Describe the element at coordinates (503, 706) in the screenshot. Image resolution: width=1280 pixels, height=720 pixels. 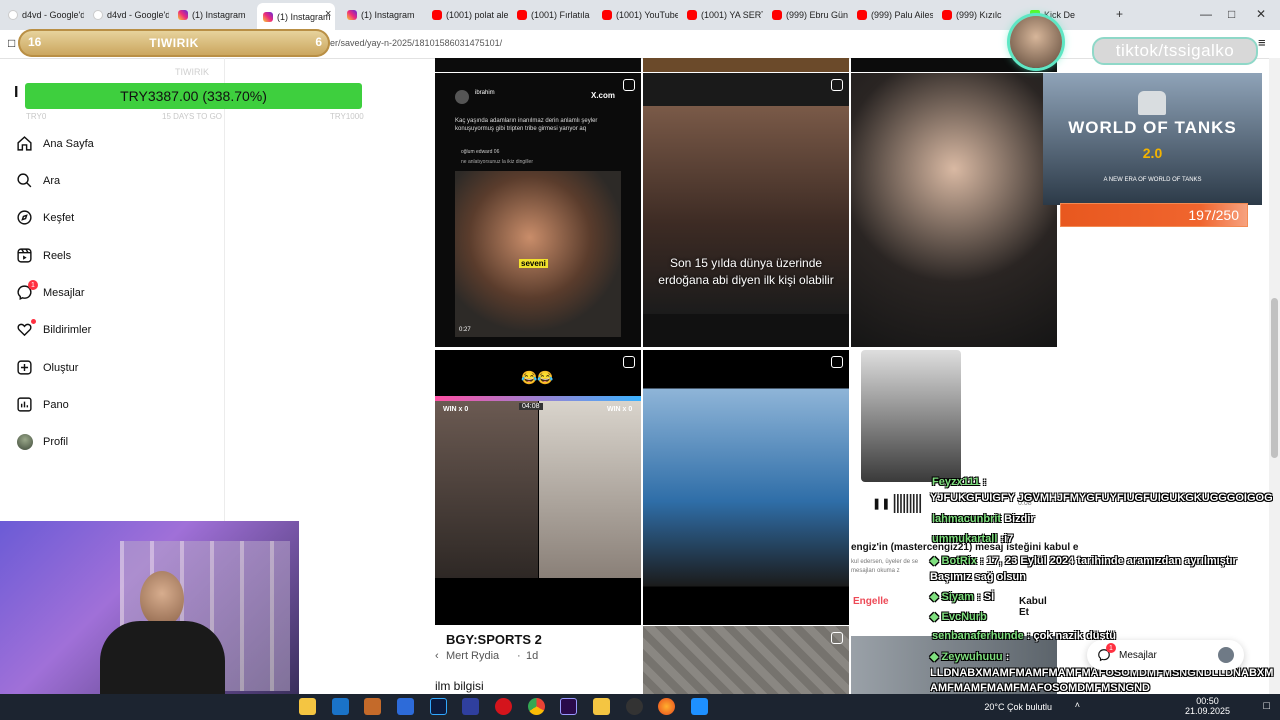
I see `opera-icon` at that location.